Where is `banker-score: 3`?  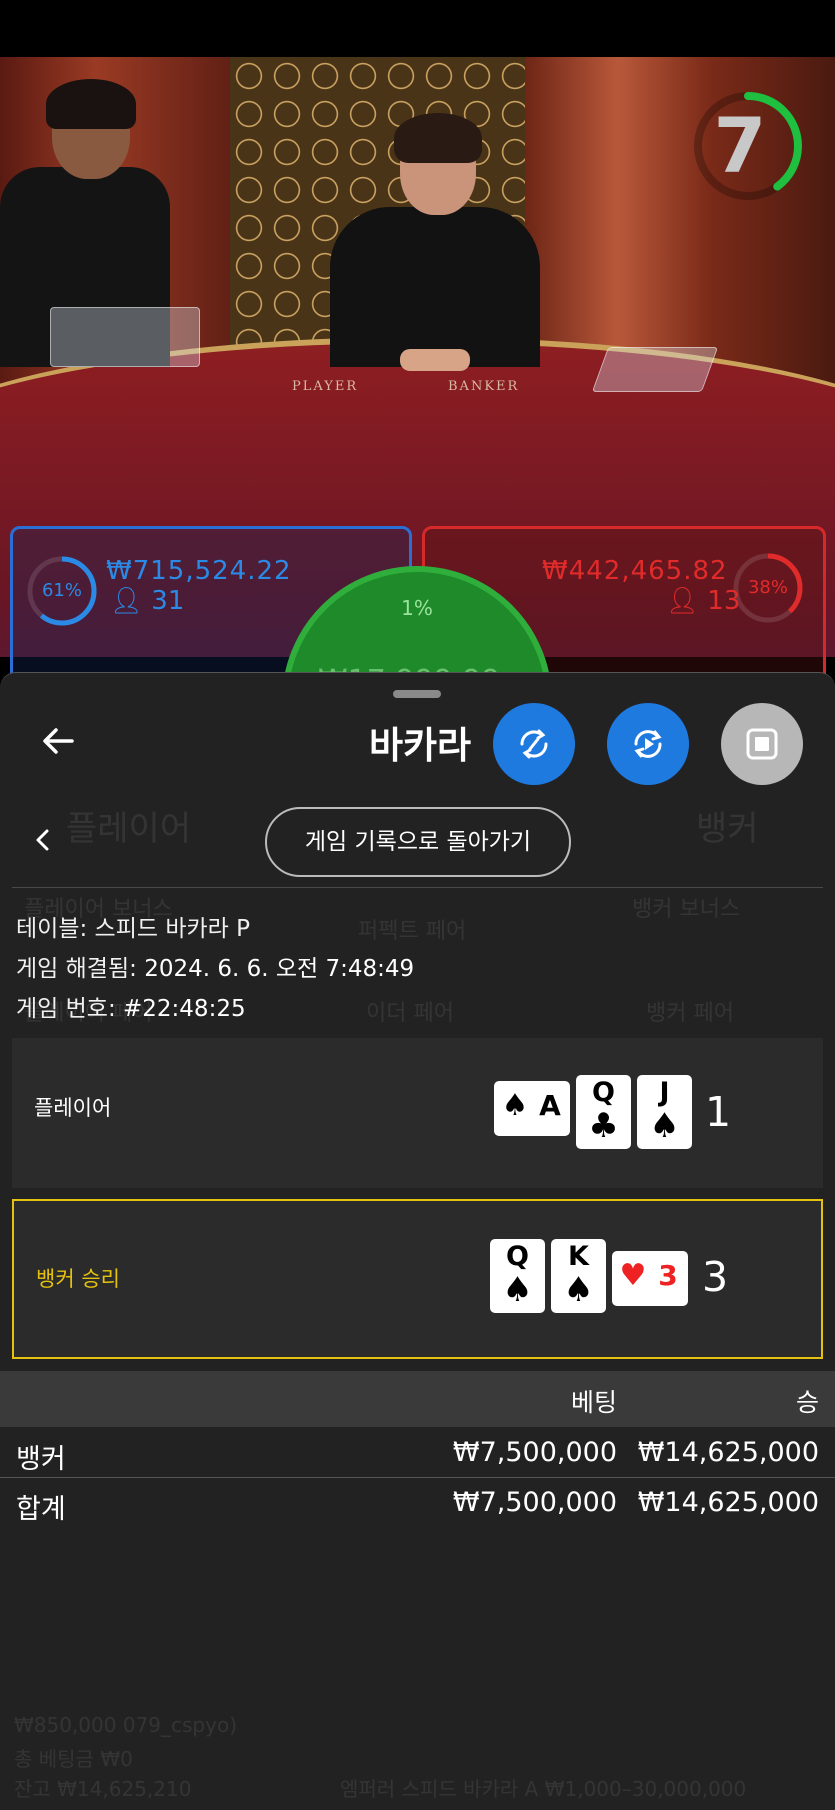 banker-score: 3 is located at coordinates (715, 1277).